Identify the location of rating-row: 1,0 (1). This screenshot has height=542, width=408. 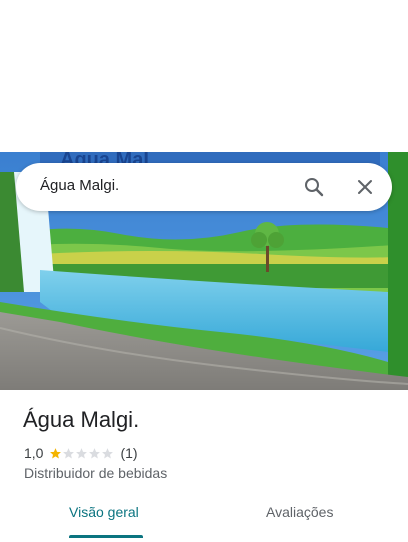
(81, 453).